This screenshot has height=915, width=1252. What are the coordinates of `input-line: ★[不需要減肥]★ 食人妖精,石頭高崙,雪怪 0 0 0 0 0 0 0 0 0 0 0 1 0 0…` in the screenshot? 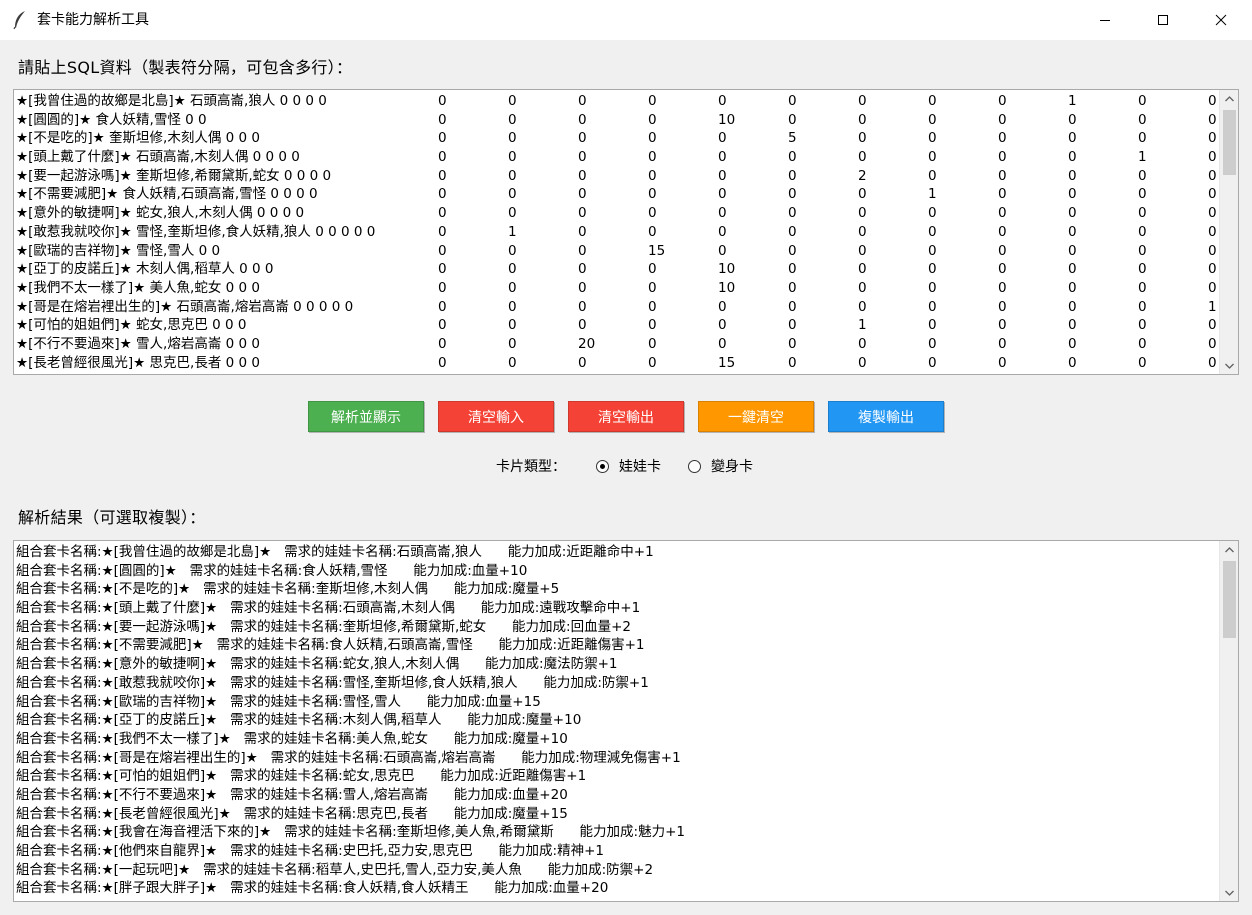 It's located at (617, 194).